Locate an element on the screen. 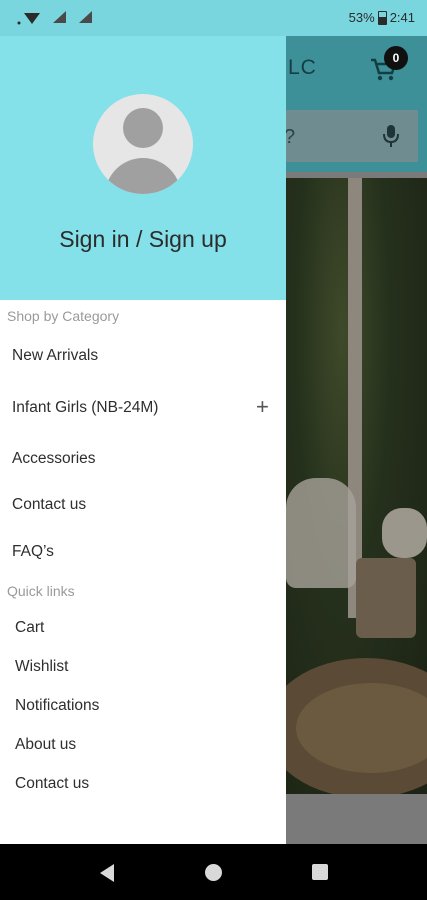  clock: 2:41 is located at coordinates (402, 17).